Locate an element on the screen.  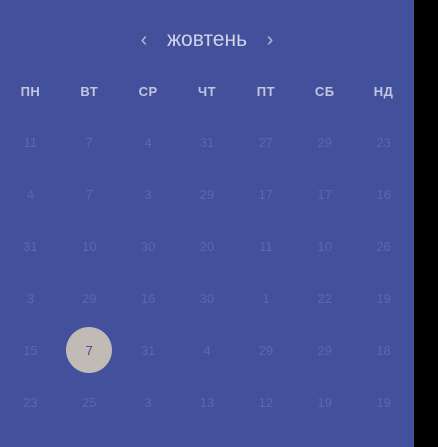
weekday-header-row: ПН ВТ СР ЧТ ПТ СБ НД is located at coordinates (207, 92).